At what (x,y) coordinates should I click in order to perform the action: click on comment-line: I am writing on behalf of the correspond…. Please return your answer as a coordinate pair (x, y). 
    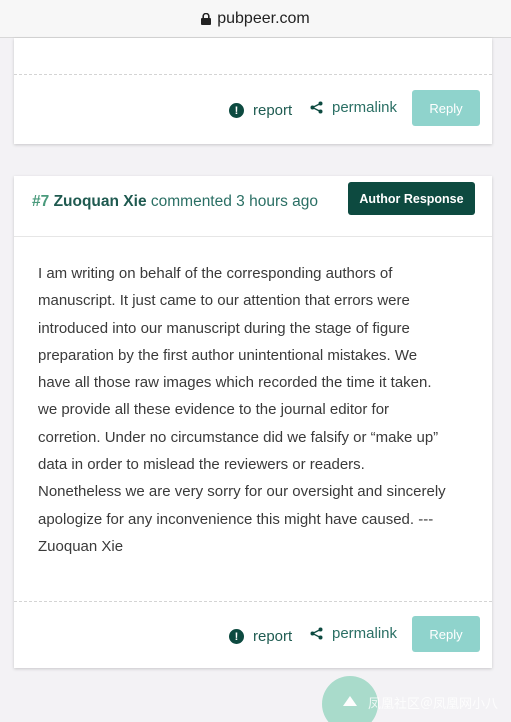
    Looking at the image, I should click on (215, 273).